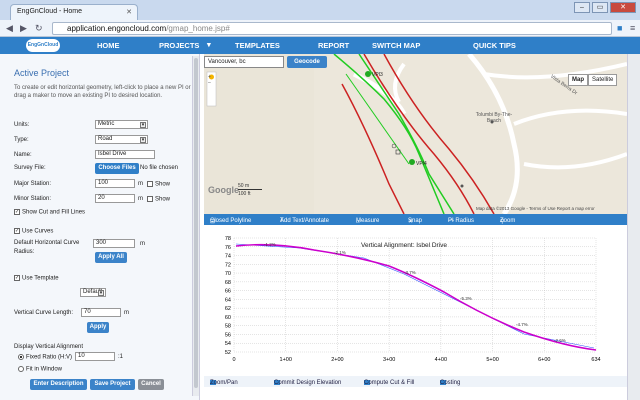  Describe the element at coordinates (270, 244) in the screenshot. I see `grade-label: -1.2%` at that location.